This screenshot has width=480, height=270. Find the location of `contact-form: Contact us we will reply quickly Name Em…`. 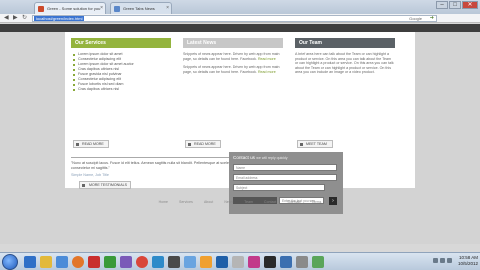

contact-form: Contact us we will reply quickly Name Em… is located at coordinates (286, 183).